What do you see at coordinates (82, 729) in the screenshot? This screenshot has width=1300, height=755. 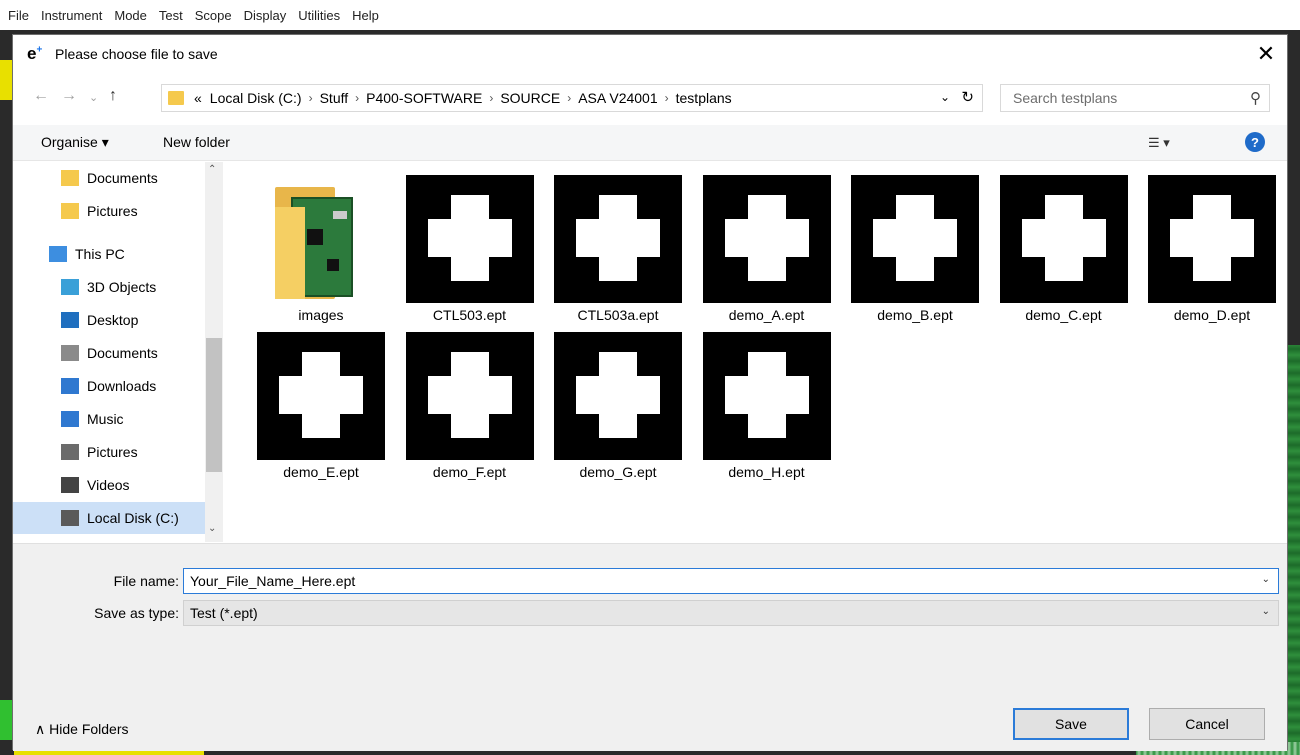 I see `hide-folders-button: ∧ Hide Folders` at bounding box center [82, 729].